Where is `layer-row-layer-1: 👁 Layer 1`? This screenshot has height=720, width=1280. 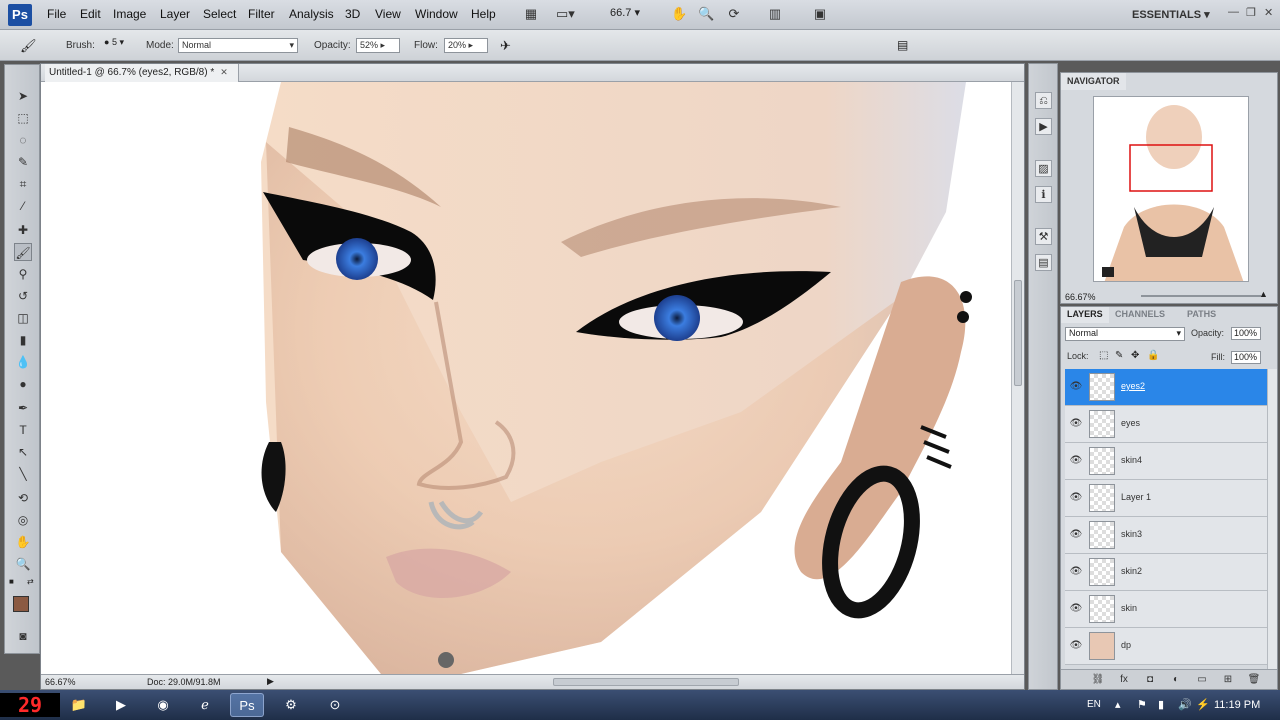
layer-row-layer-1: 👁 Layer 1 is located at coordinates (1166, 498).